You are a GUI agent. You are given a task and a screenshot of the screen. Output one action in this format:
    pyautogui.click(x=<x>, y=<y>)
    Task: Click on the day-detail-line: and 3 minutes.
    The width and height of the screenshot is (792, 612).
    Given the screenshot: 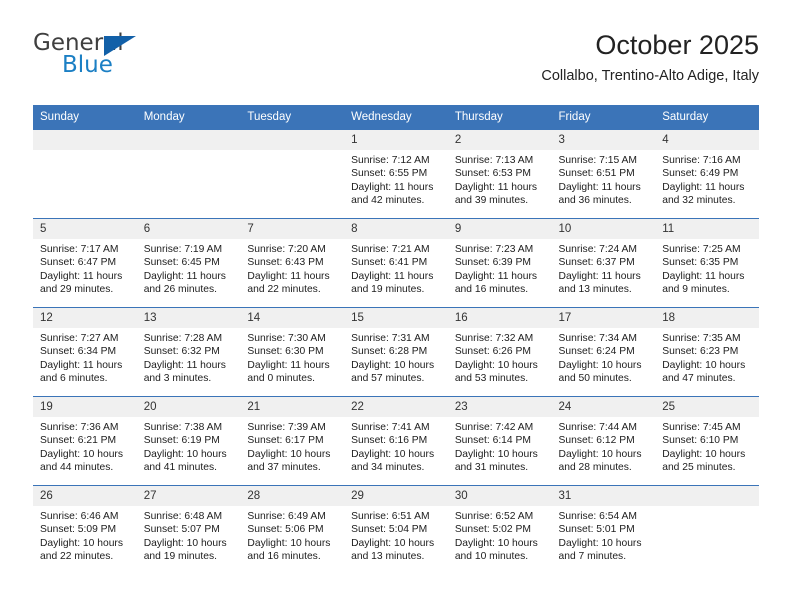 What is the action you would take?
    pyautogui.click(x=177, y=379)
    